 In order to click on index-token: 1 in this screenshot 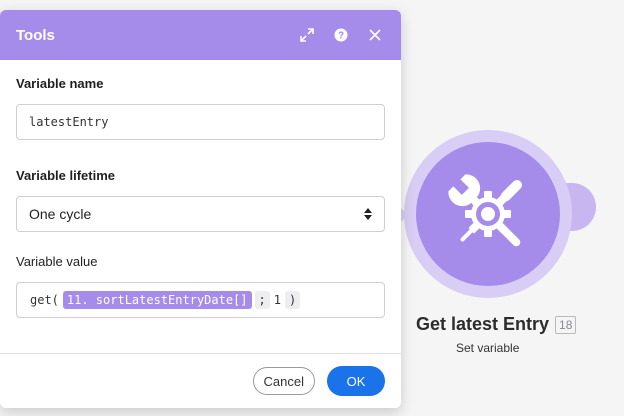, I will do `click(277, 300)`.